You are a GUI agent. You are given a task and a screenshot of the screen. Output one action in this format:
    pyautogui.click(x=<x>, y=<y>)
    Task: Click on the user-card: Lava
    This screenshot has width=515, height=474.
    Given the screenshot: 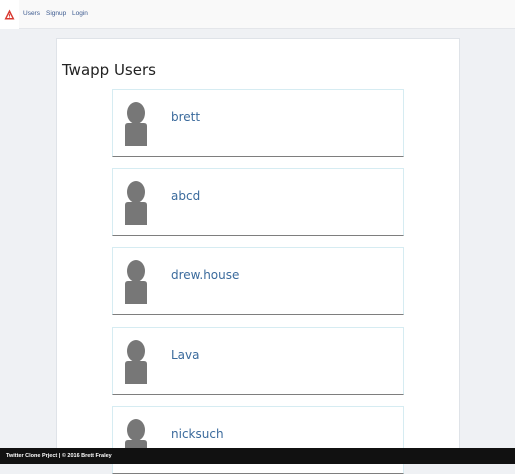 What is the action you would take?
    pyautogui.click(x=258, y=361)
    